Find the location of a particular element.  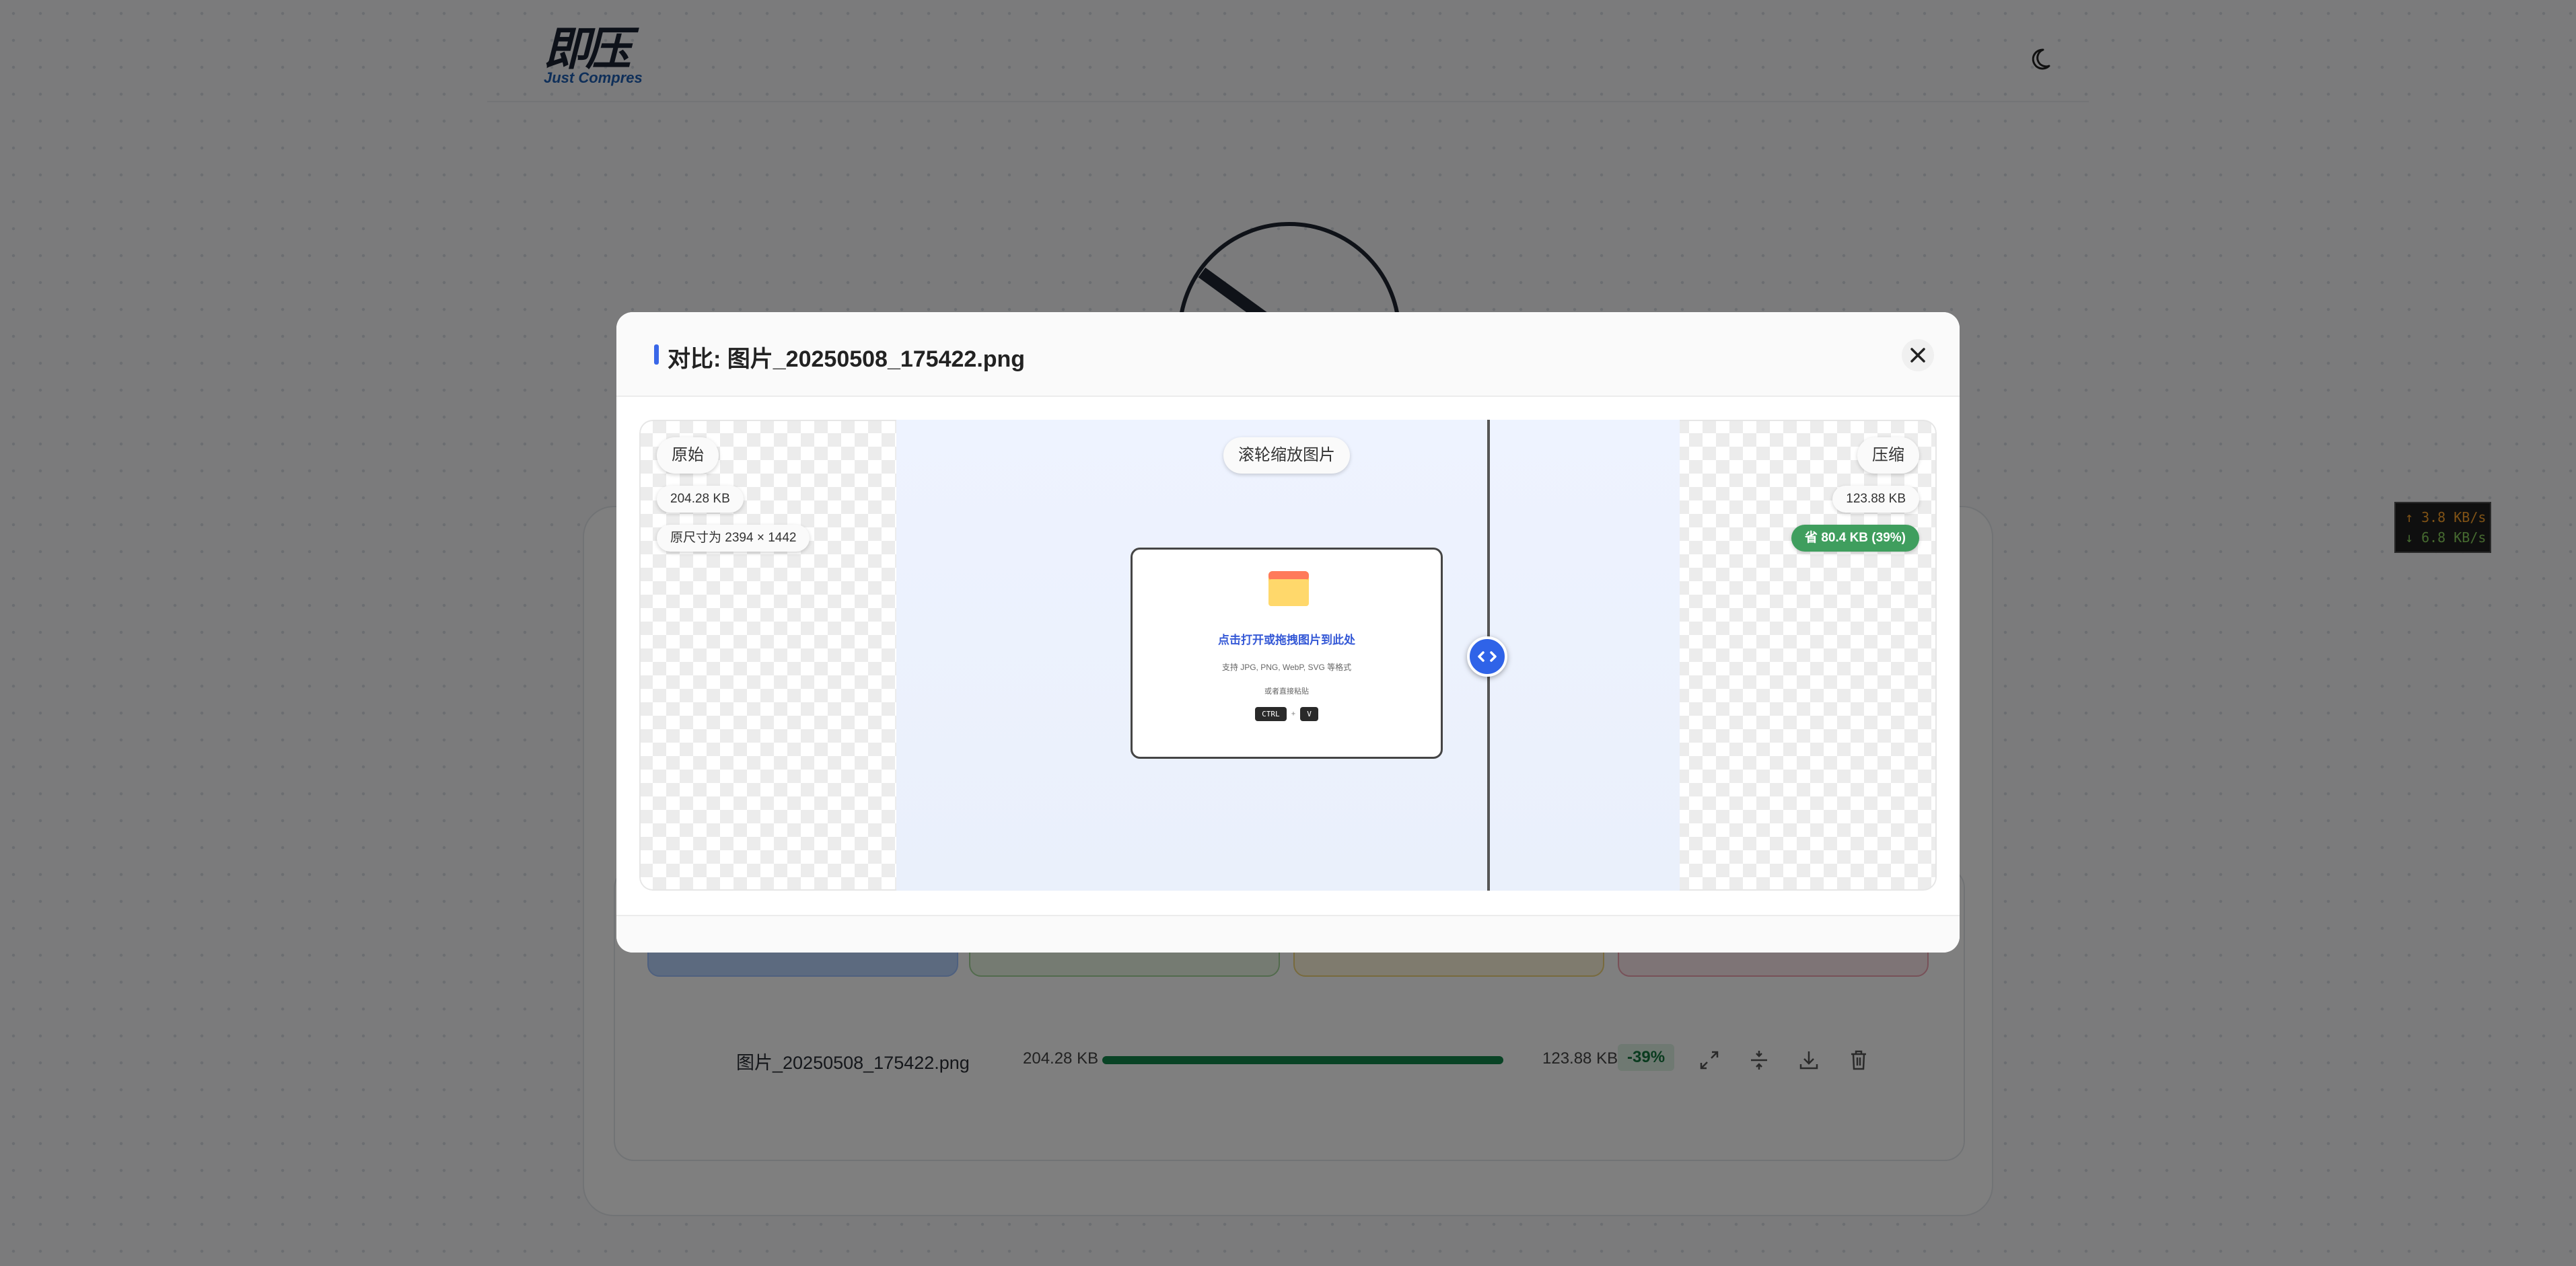

drag-arrows-icon is located at coordinates (1487, 656).